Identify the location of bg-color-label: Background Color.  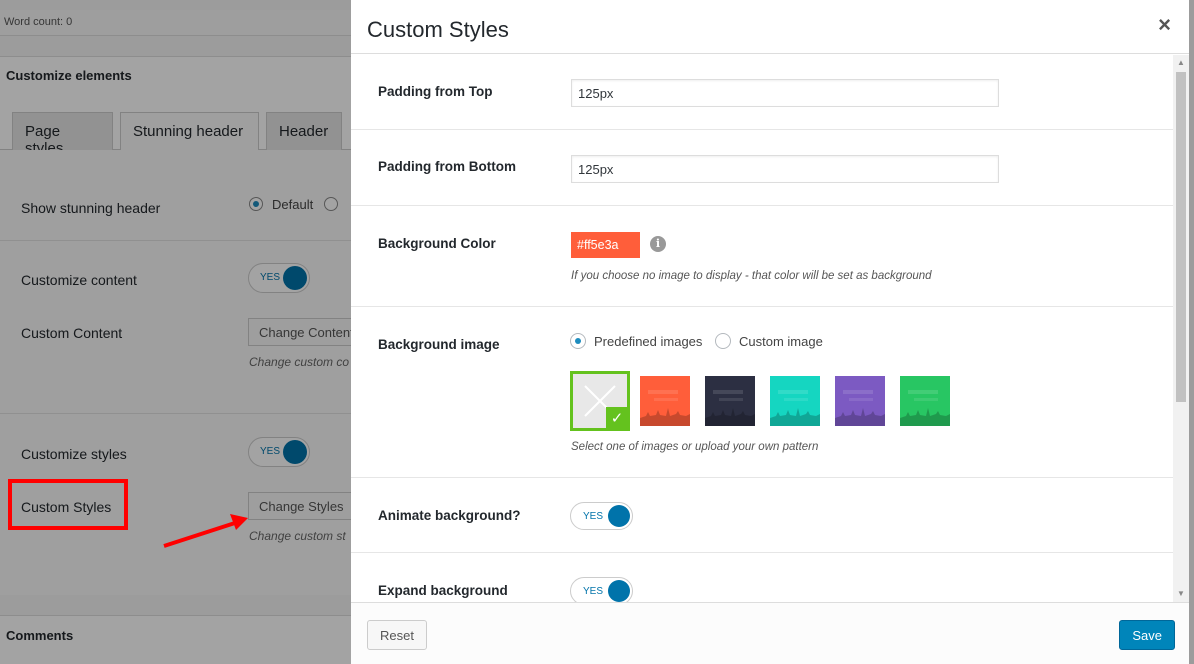
(437, 243).